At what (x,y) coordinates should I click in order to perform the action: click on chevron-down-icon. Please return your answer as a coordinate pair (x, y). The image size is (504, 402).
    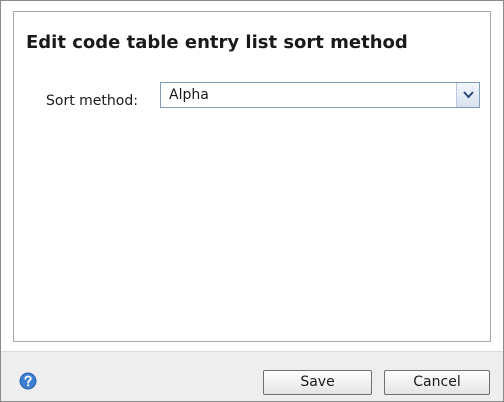
    Looking at the image, I should click on (467, 95).